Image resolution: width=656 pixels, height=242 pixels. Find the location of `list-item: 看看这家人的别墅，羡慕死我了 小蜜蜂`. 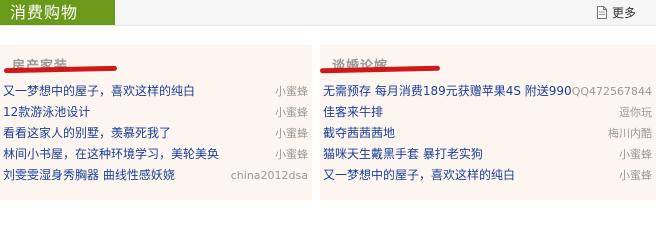

list-item: 看看这家人的别墅，羡慕死我了 小蜜蜂 is located at coordinates (156, 133).